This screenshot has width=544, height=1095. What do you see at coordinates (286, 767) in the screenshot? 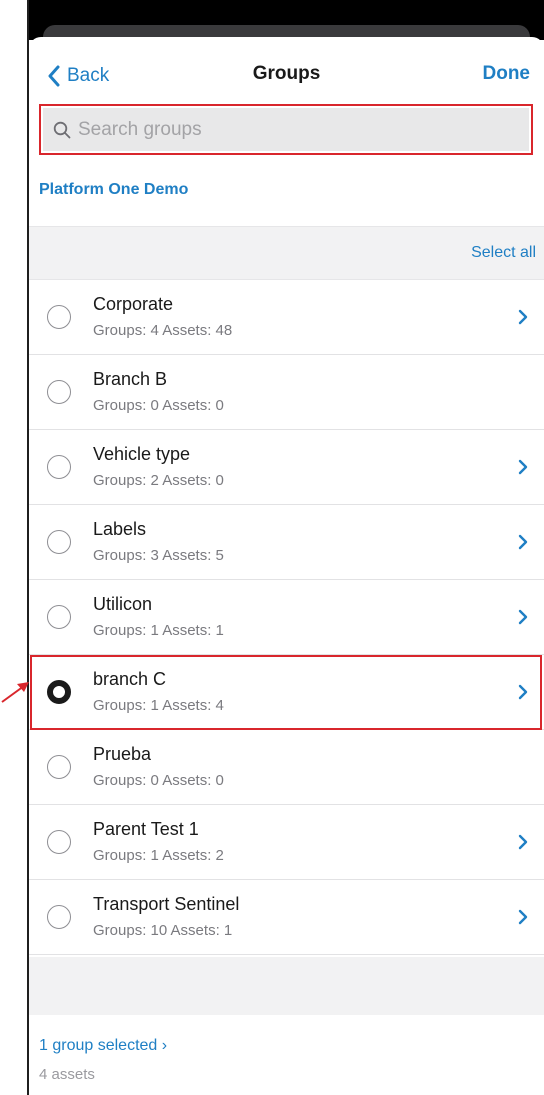
I see `group-row-prueba: Prueba Groups: 0 Assets: 0` at bounding box center [286, 767].